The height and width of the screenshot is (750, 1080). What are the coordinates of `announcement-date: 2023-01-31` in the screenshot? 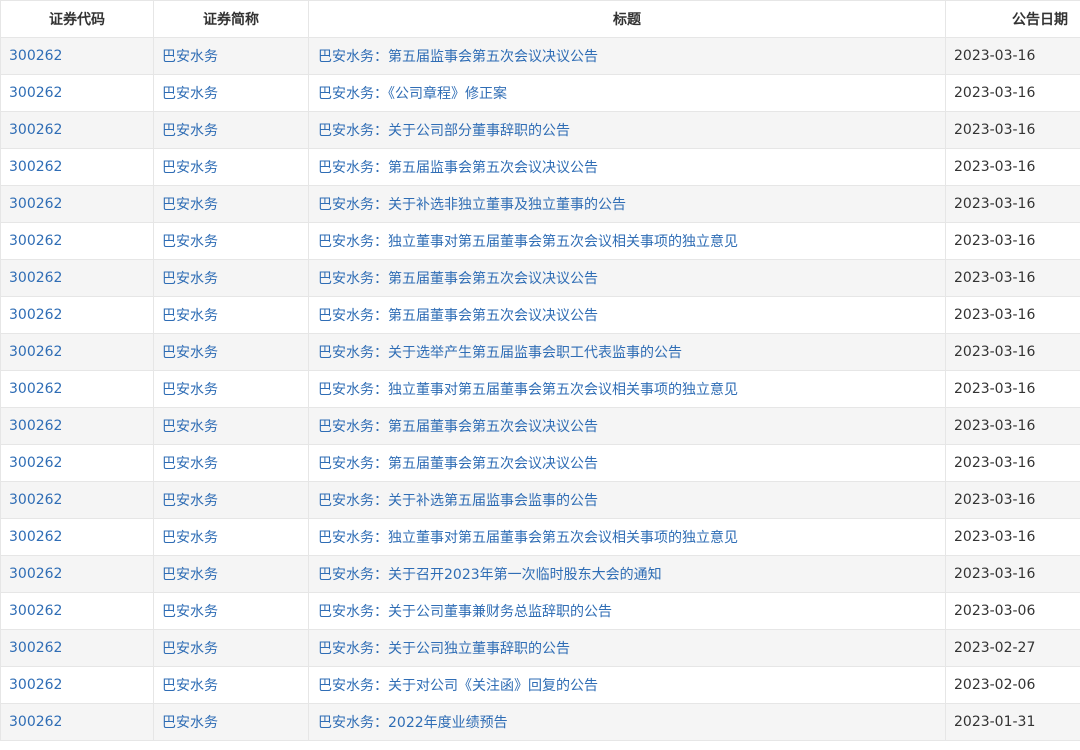 It's located at (1012, 722).